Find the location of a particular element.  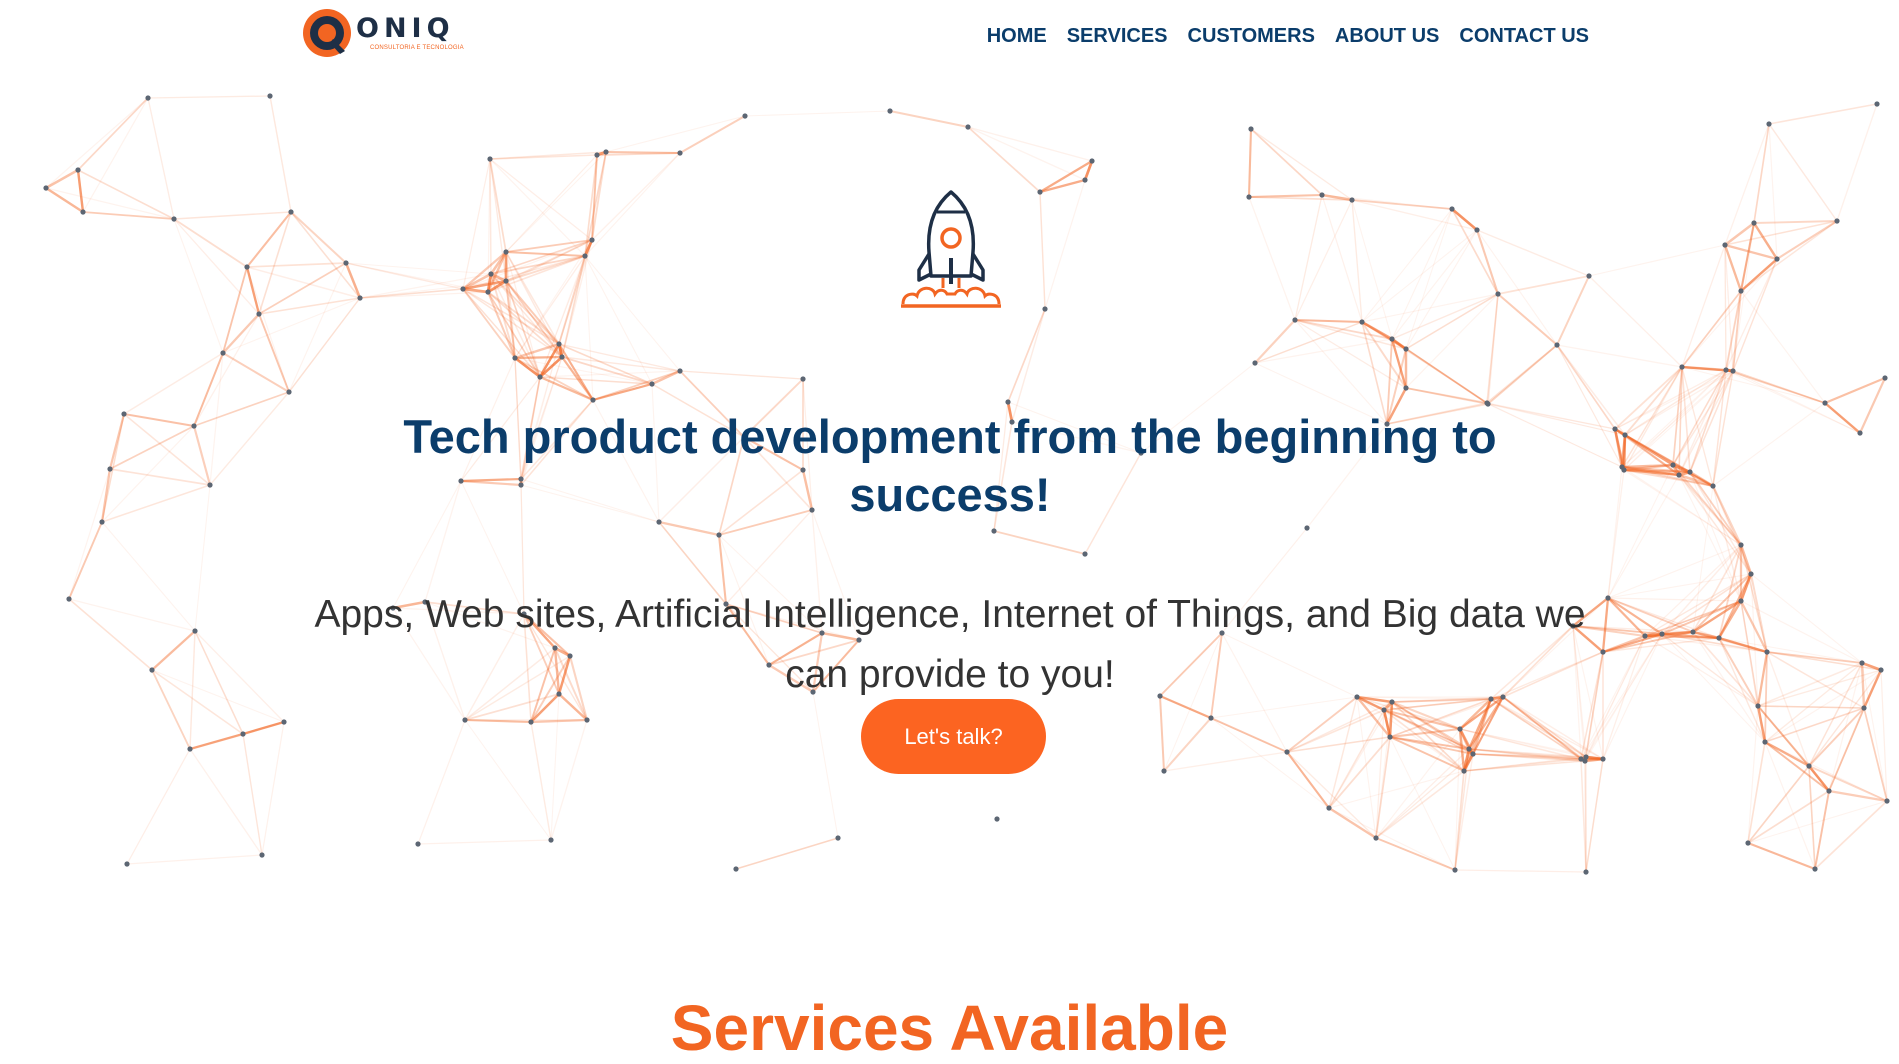

site-logo: ONIQ CONSULTORIA E TECNOLOGIA is located at coordinates (382, 33).